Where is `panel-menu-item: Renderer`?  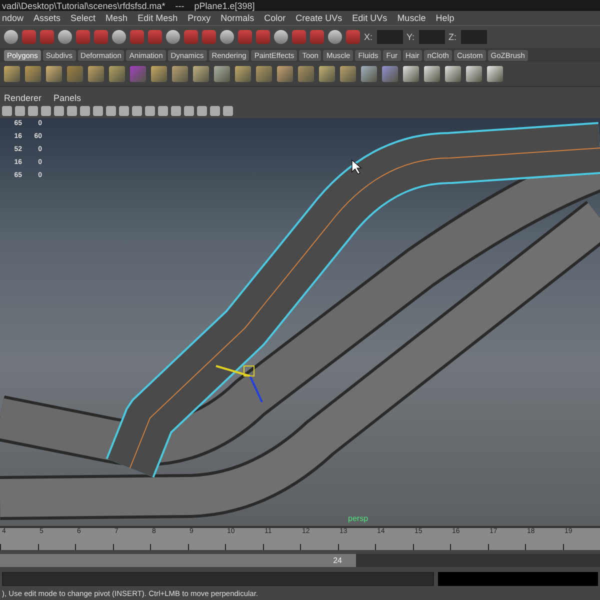
panel-menu-item: Renderer is located at coordinates (23, 97).